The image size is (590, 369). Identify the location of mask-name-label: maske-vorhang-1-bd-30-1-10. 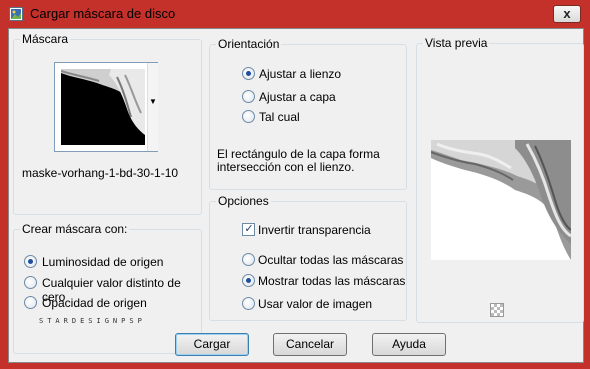
(100, 173).